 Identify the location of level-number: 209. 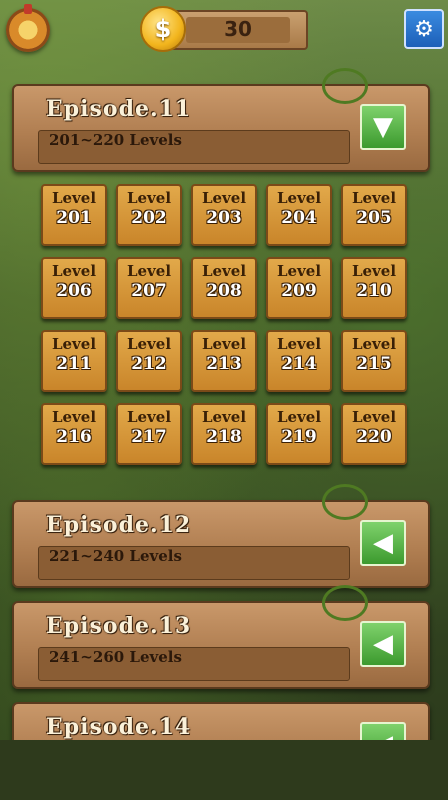
(299, 291).